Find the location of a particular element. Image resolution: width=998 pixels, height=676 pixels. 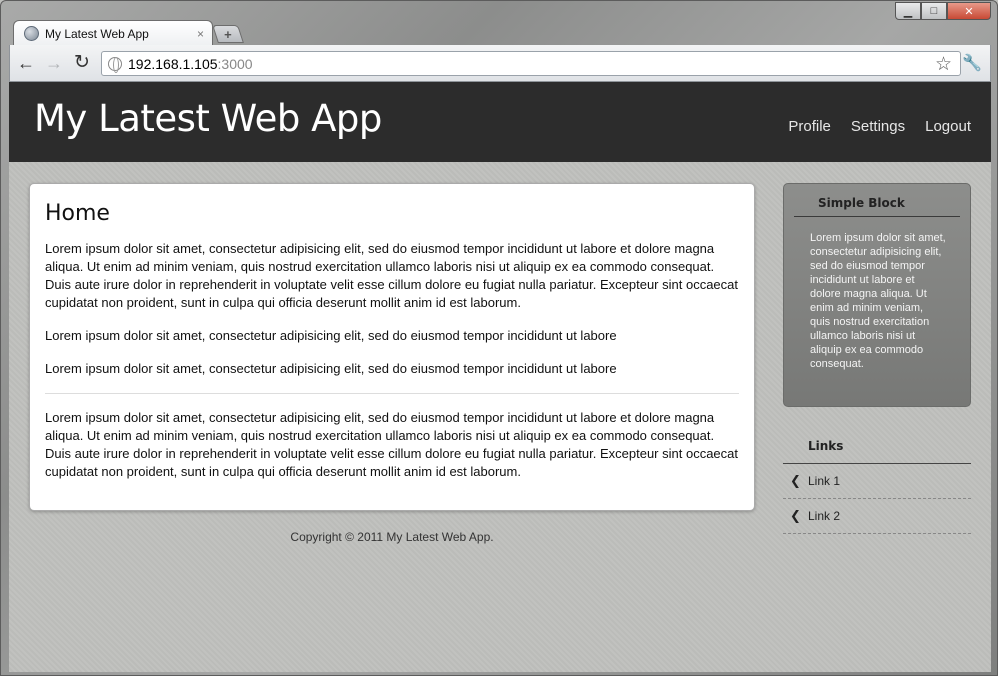

minimize-button: ▁ is located at coordinates (908, 11).